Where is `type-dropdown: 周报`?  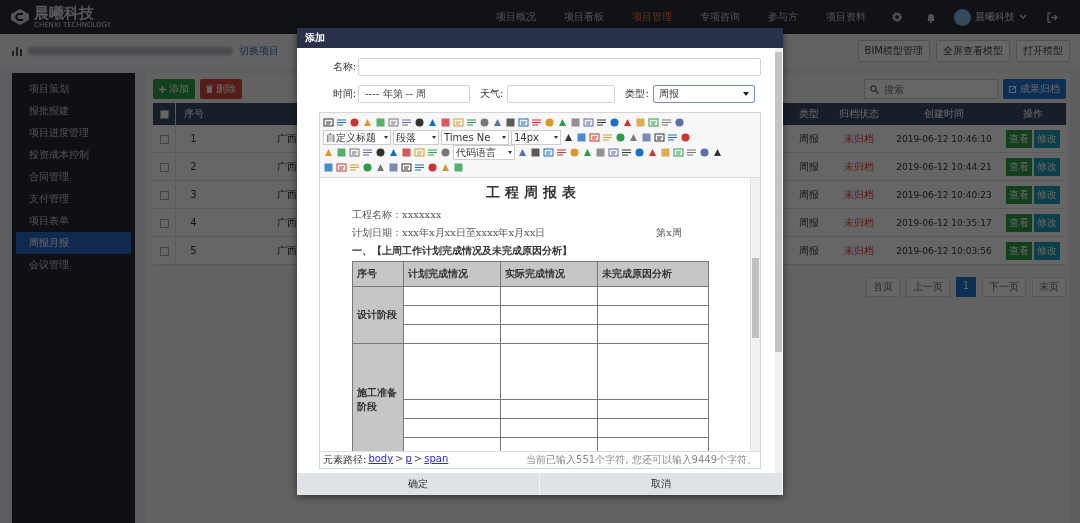
type-dropdown: 周报 is located at coordinates (703, 94).